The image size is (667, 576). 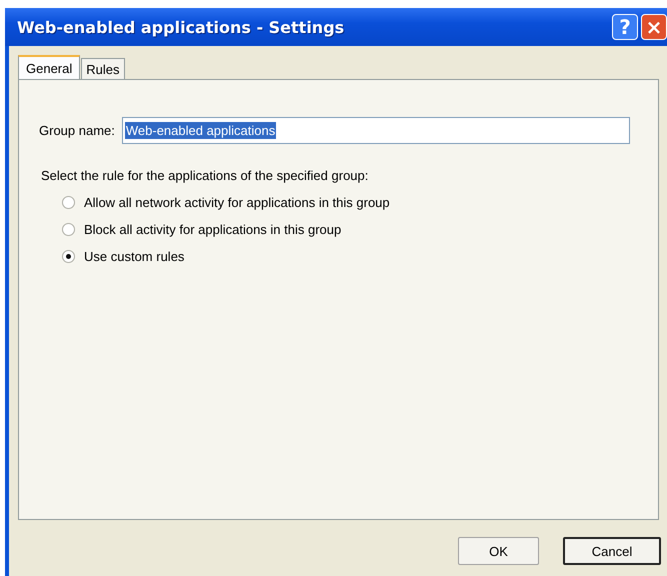 I want to click on group-name-field: Web-enabled applications, so click(x=376, y=130).